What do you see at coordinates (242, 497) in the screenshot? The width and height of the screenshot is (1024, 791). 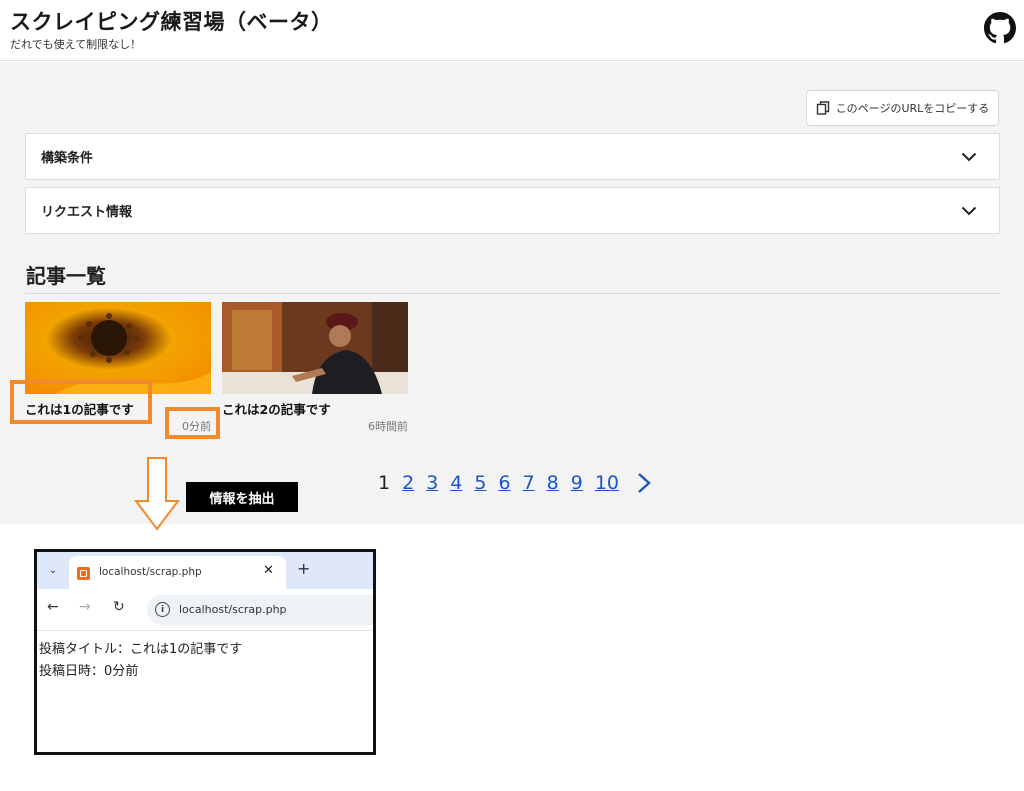 I see `extract-label: 情報を抽出` at bounding box center [242, 497].